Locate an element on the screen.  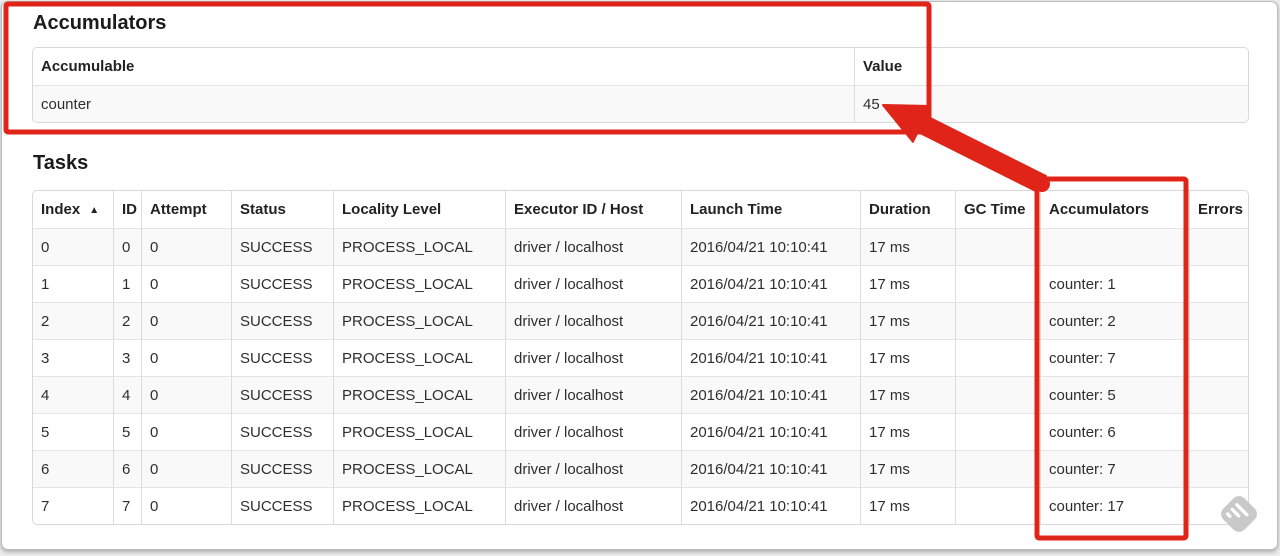
watermark-icon is located at coordinates (1239, 514).